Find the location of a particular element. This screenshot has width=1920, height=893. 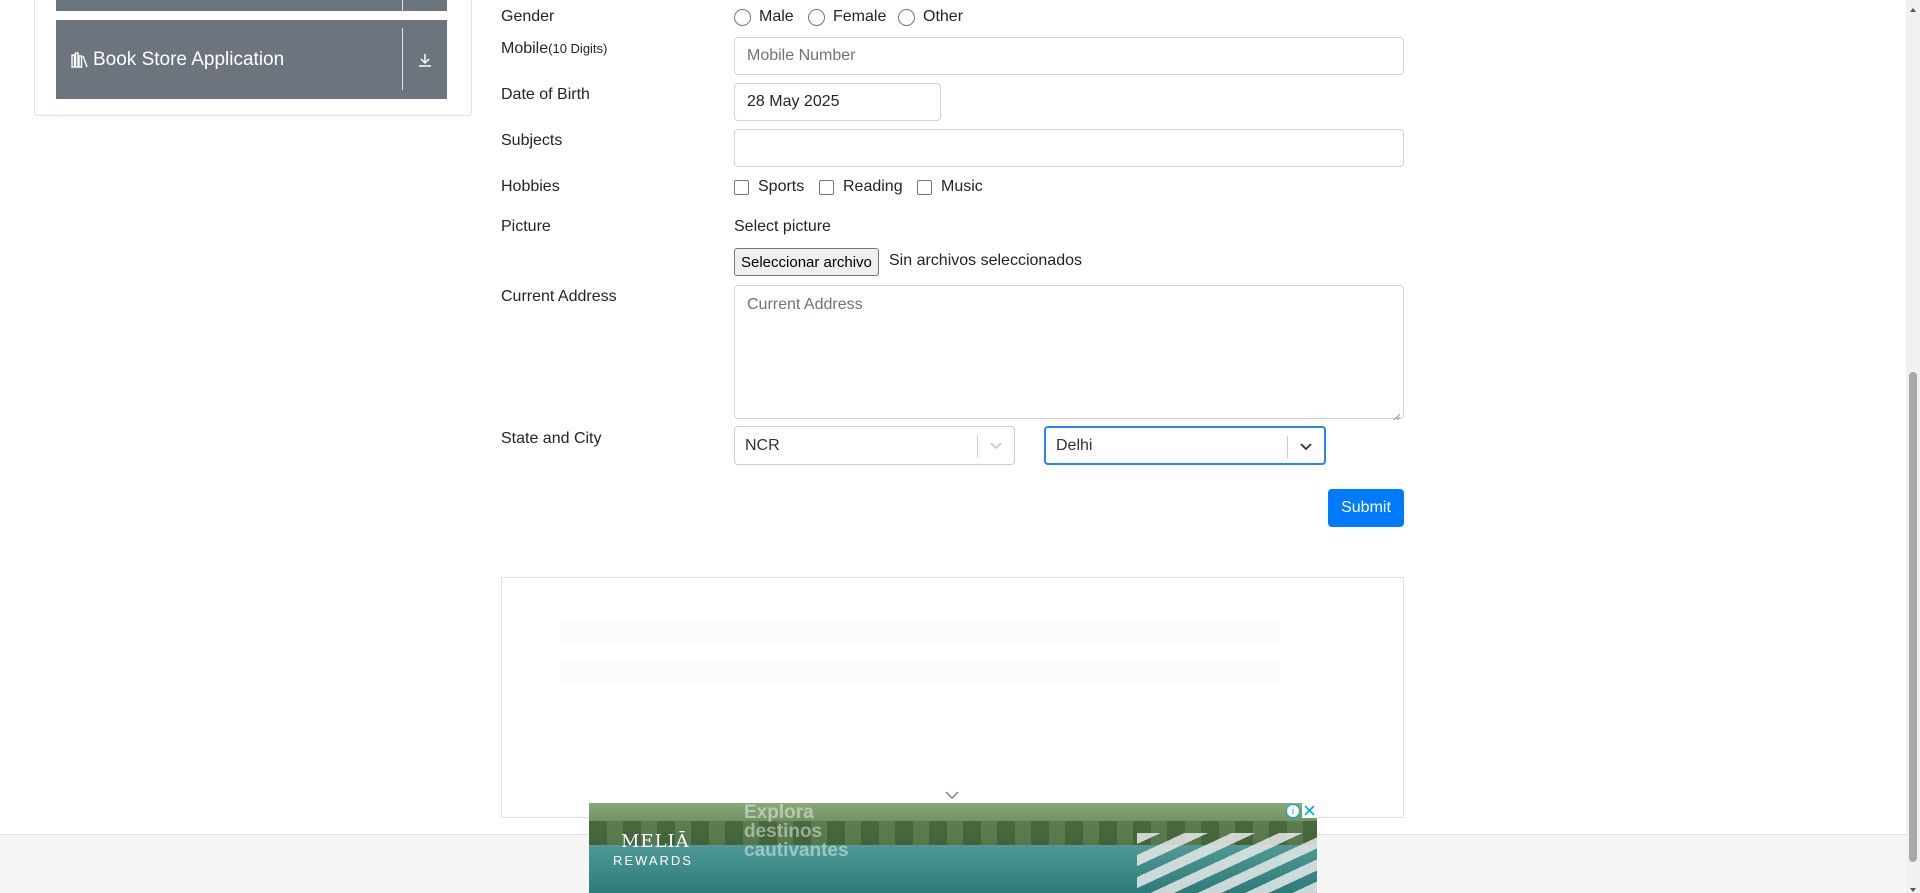

gender-other-radio: Other is located at coordinates (930, 17).